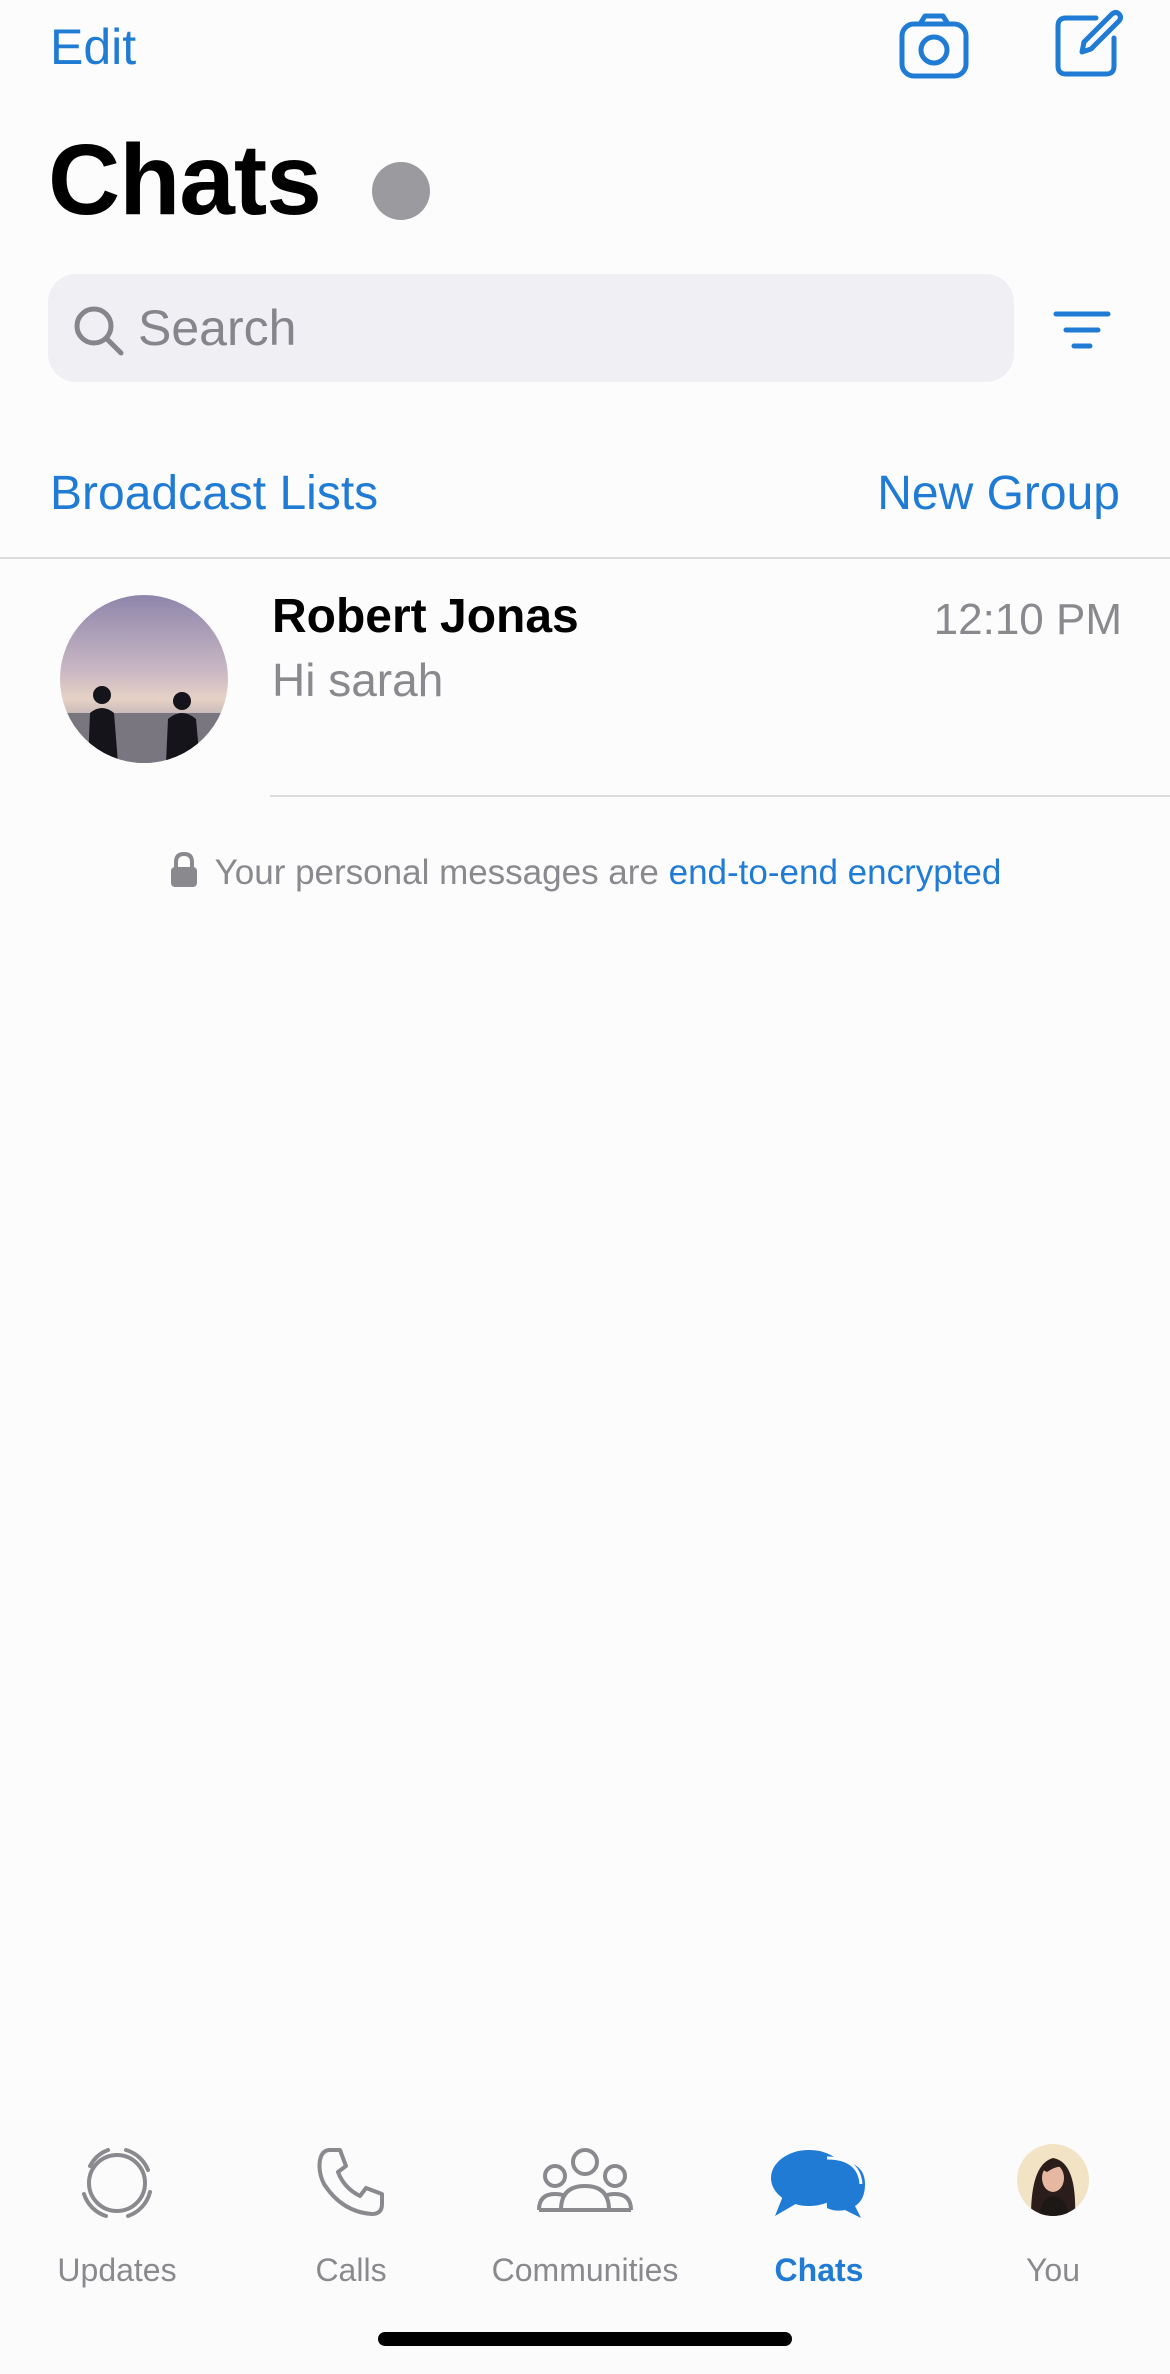 This screenshot has width=1170, height=2374. I want to click on updates-icon, so click(117, 2183).